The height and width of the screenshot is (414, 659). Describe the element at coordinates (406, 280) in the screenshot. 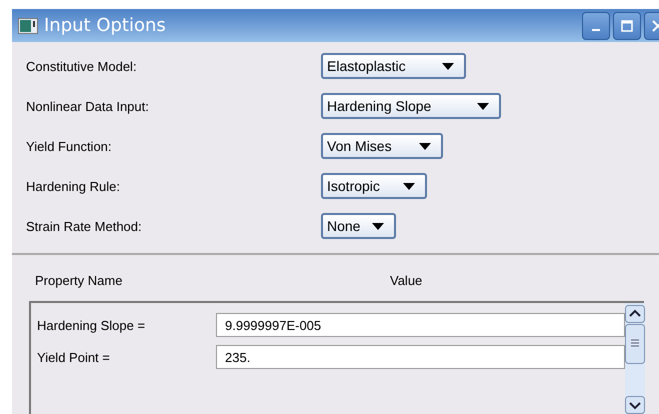

I see `column-header: Value` at that location.